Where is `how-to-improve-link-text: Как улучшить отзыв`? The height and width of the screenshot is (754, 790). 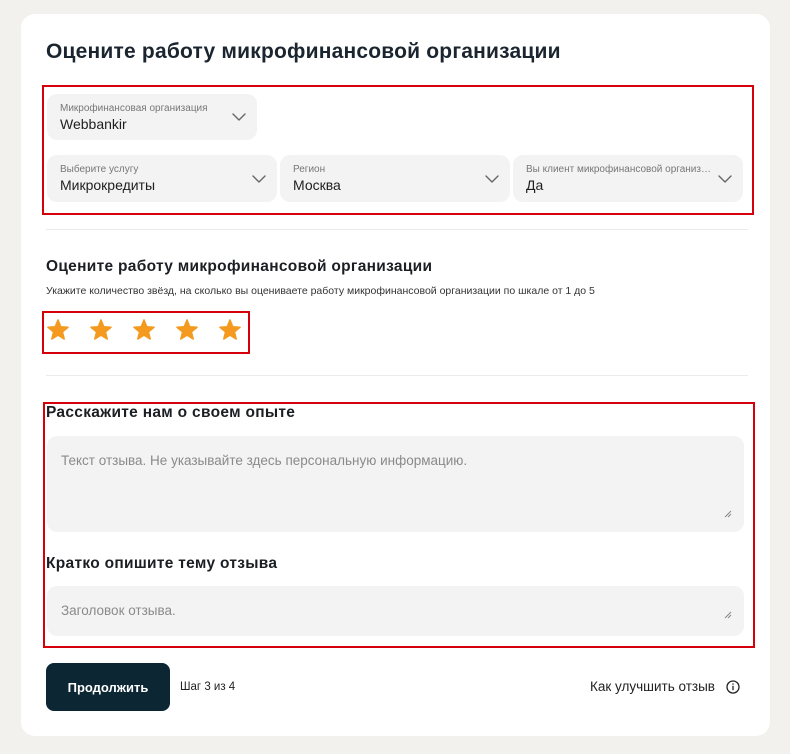 how-to-improve-link-text: Как улучшить отзыв is located at coordinates (652, 686).